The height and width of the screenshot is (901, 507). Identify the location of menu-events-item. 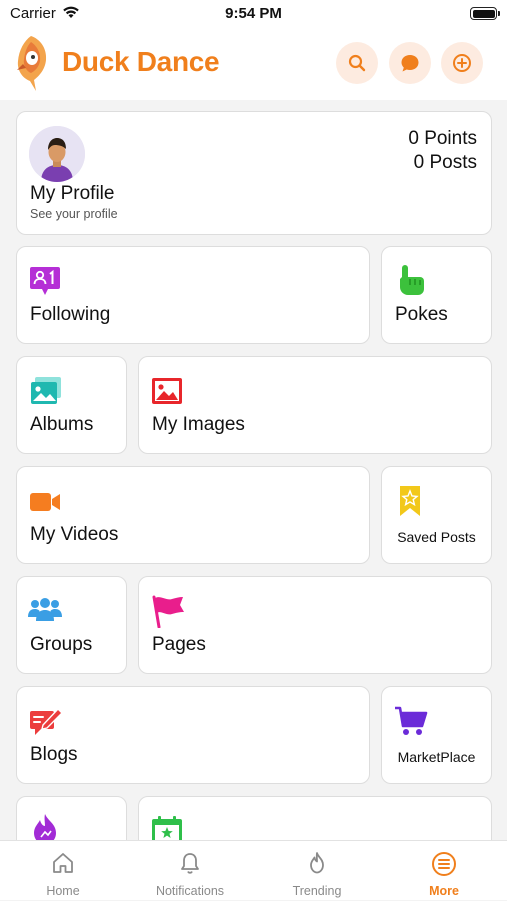
(315, 818).